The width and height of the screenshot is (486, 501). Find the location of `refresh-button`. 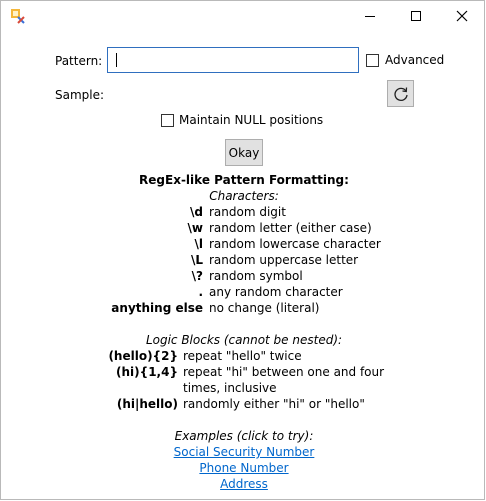

refresh-button is located at coordinates (400, 93).